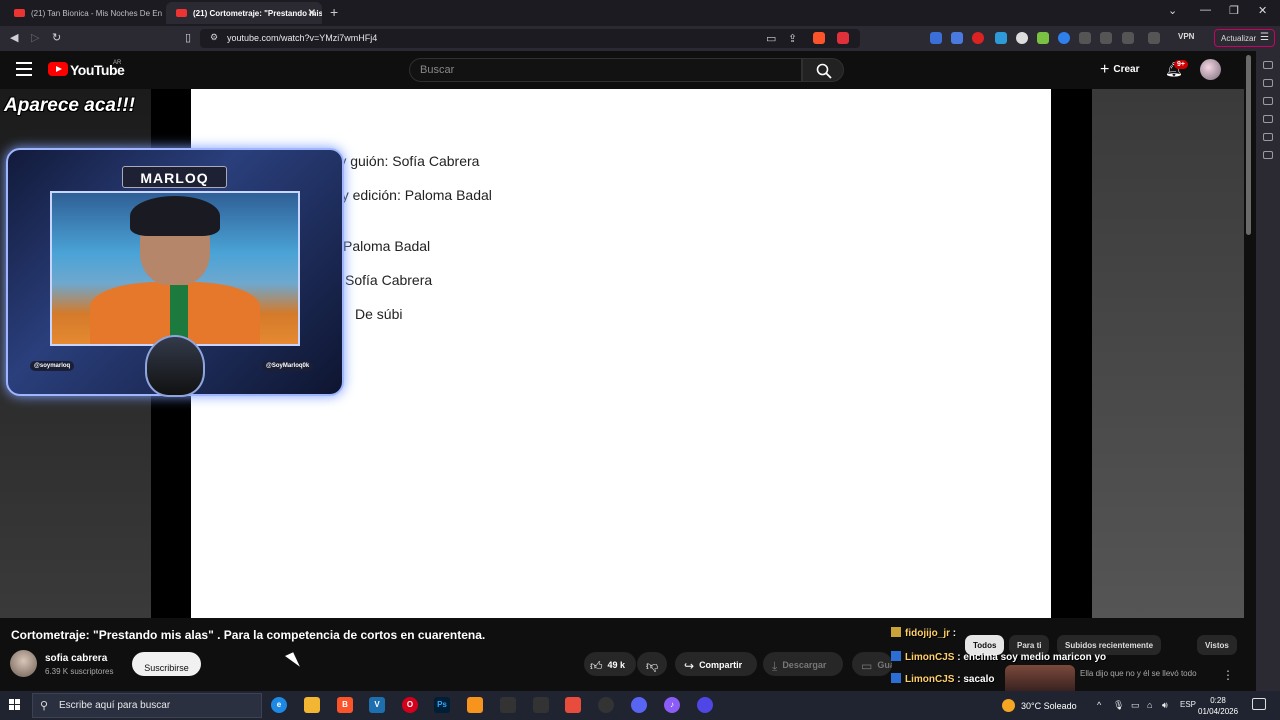 Image resolution: width=1280 pixels, height=720 pixels. What do you see at coordinates (23, 663) in the screenshot?
I see `channel-avatar` at bounding box center [23, 663].